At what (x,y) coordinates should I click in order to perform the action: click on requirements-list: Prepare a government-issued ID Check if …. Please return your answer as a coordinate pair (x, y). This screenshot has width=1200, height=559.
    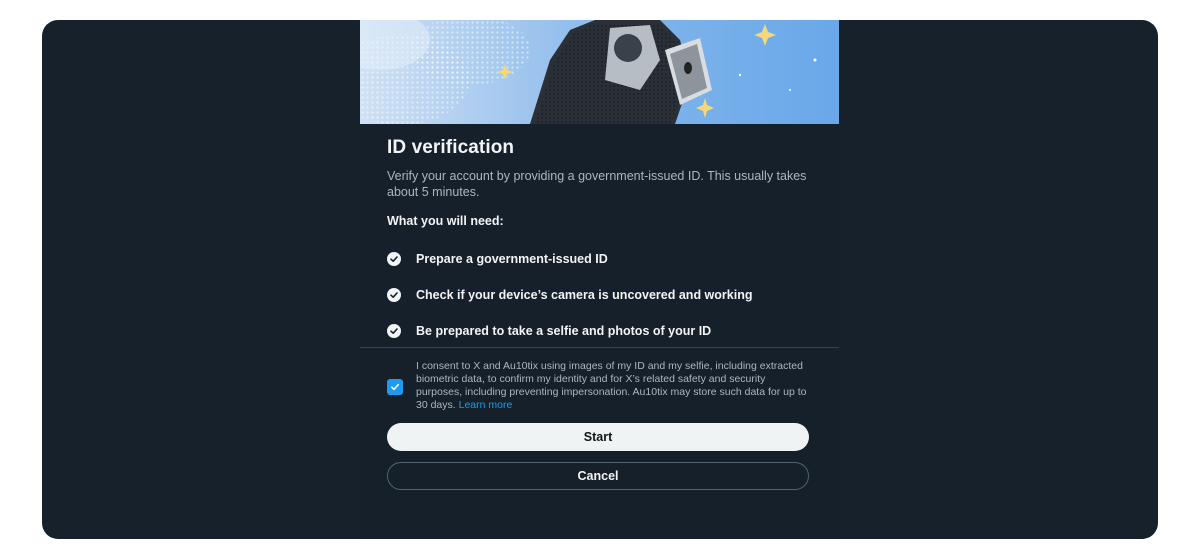
    Looking at the image, I should click on (599, 295).